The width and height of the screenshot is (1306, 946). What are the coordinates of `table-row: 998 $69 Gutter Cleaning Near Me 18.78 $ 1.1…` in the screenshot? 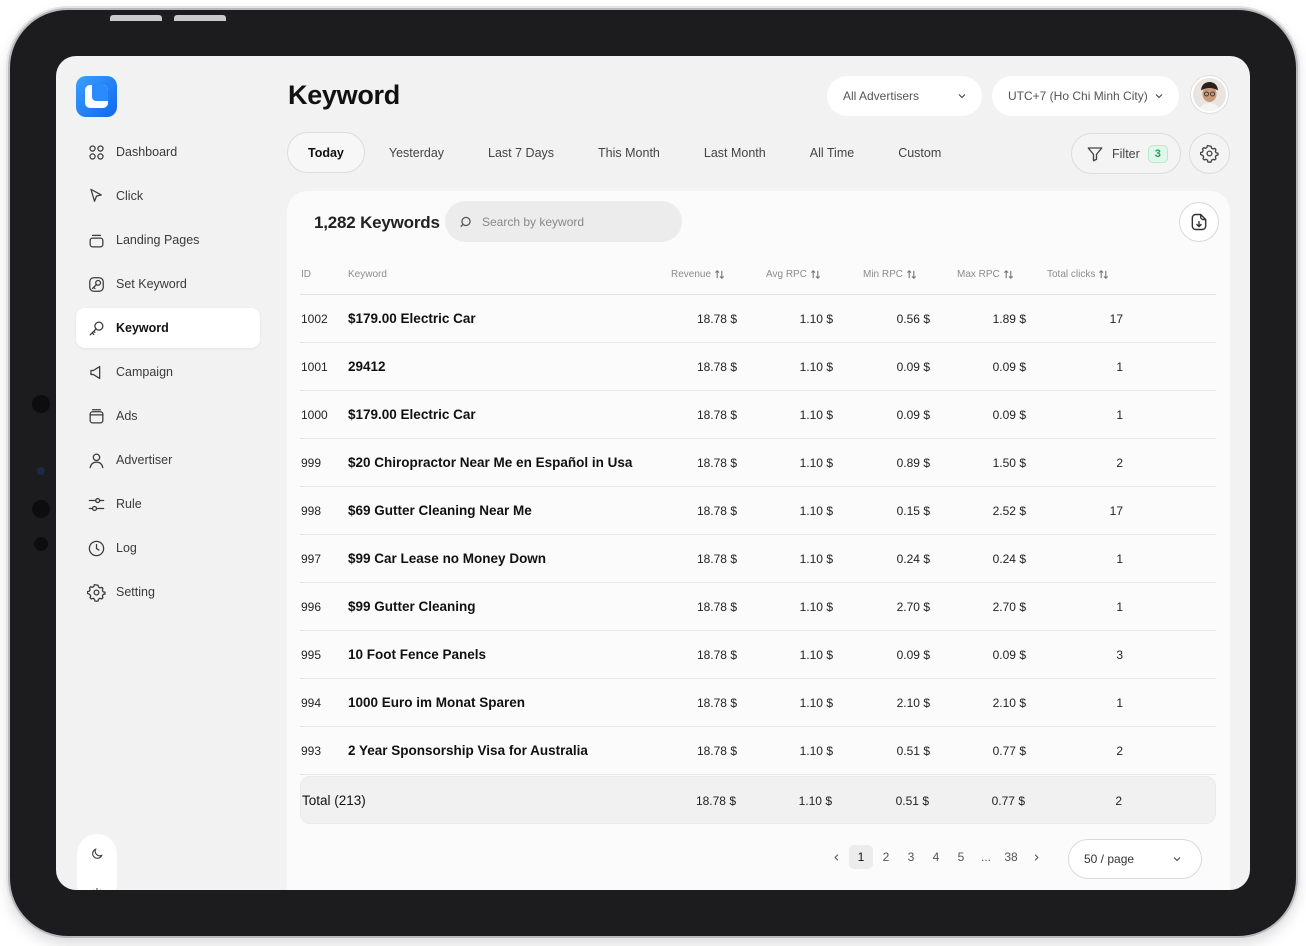 It's located at (758, 511).